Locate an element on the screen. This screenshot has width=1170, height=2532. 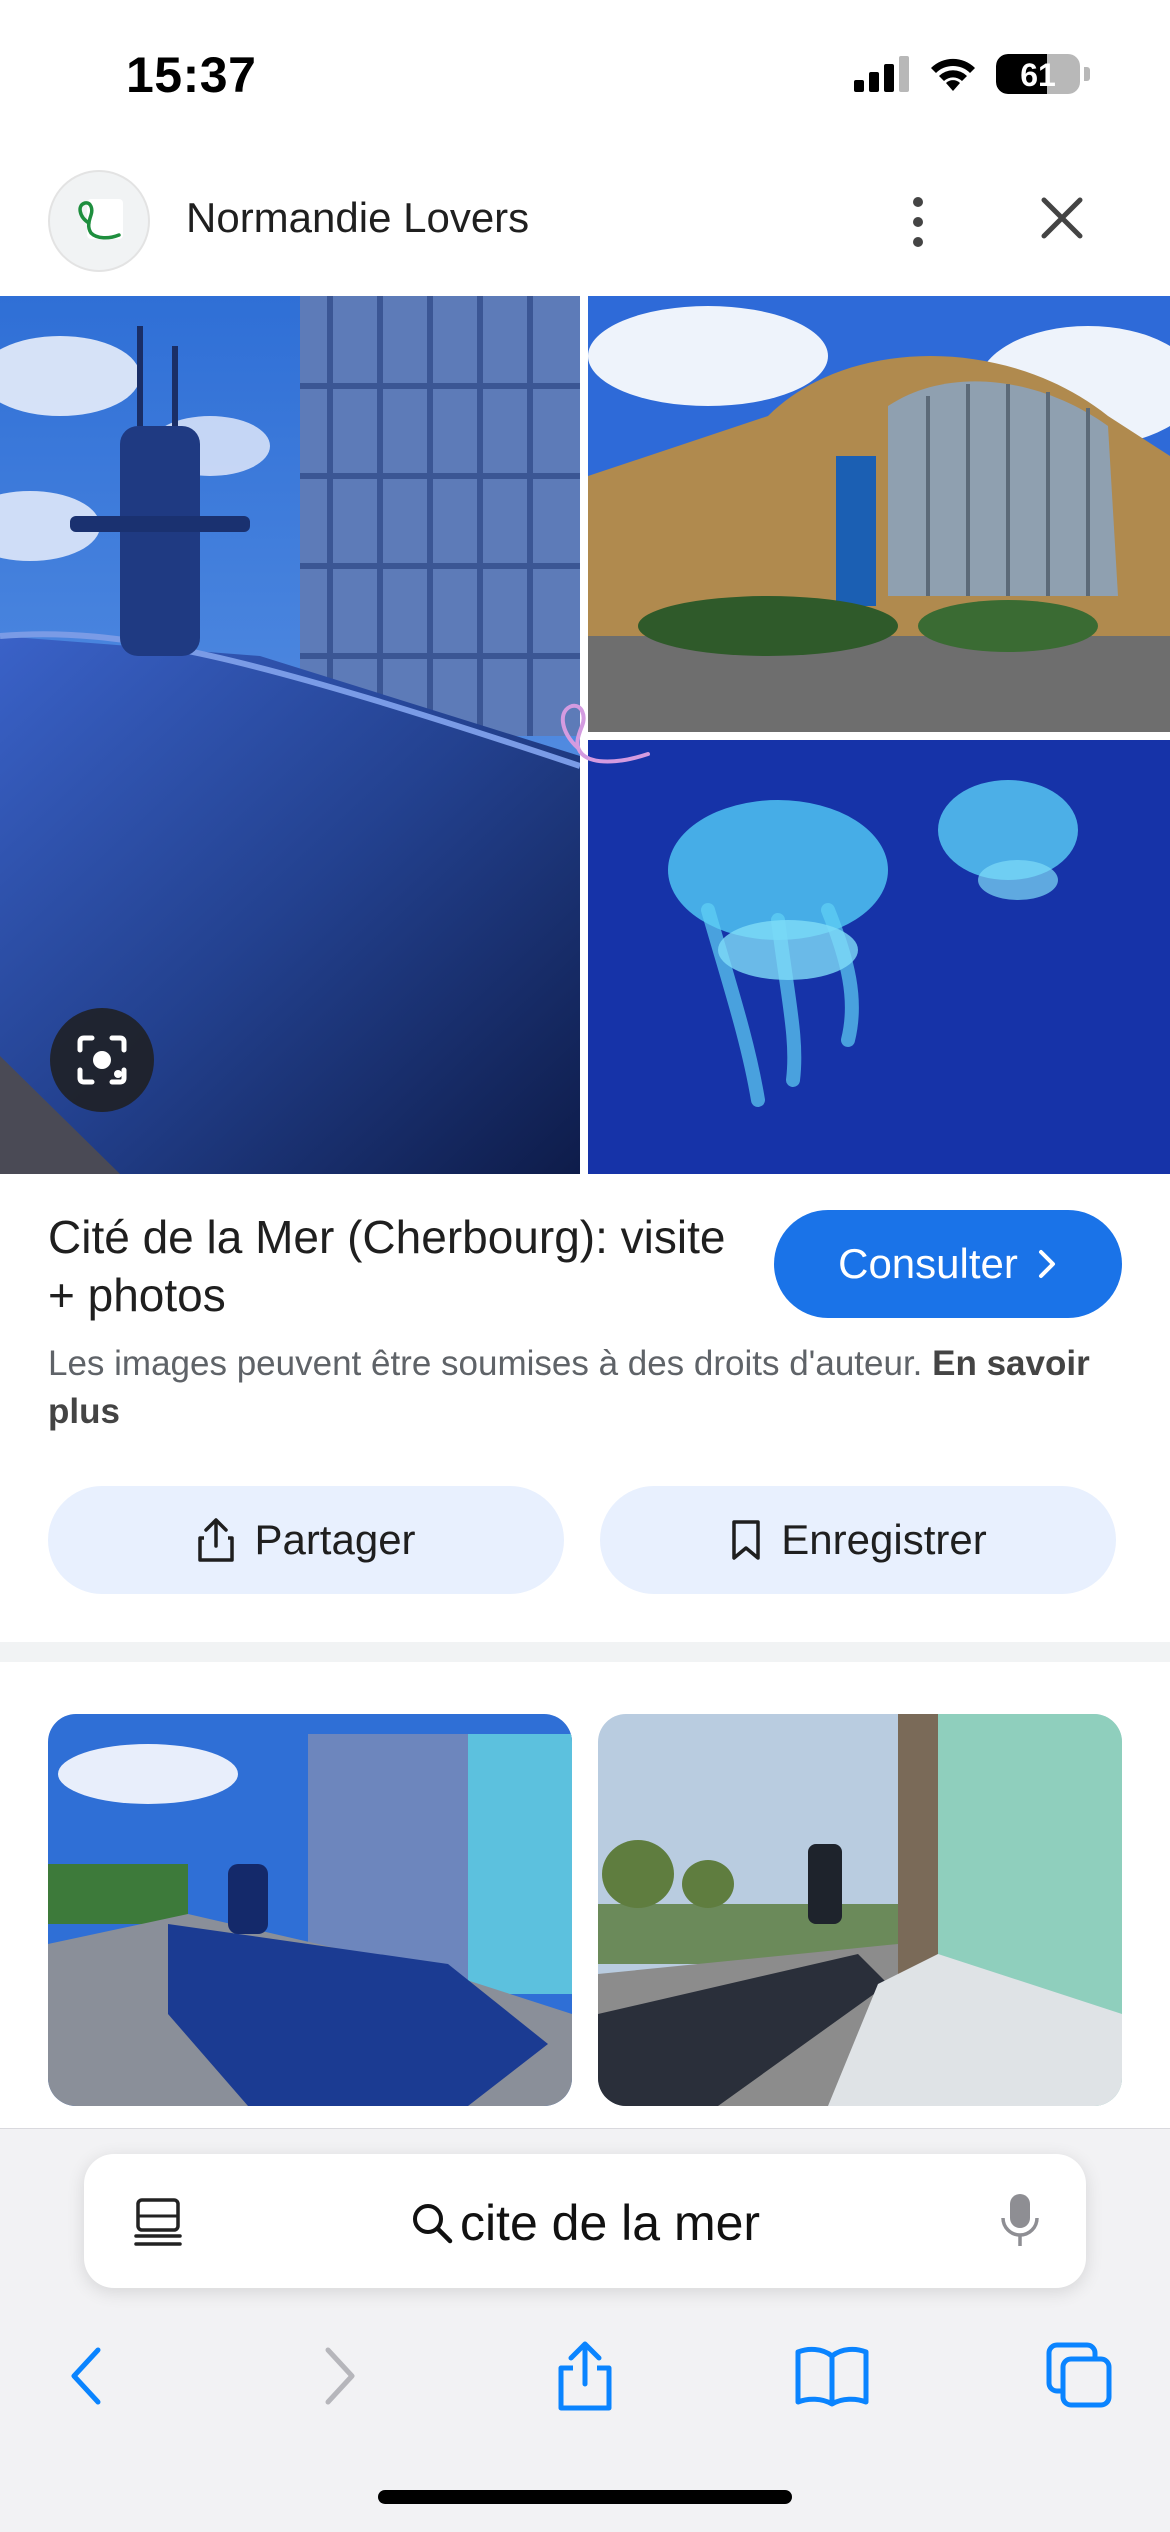
consult-button: Consulter is located at coordinates (948, 1264).